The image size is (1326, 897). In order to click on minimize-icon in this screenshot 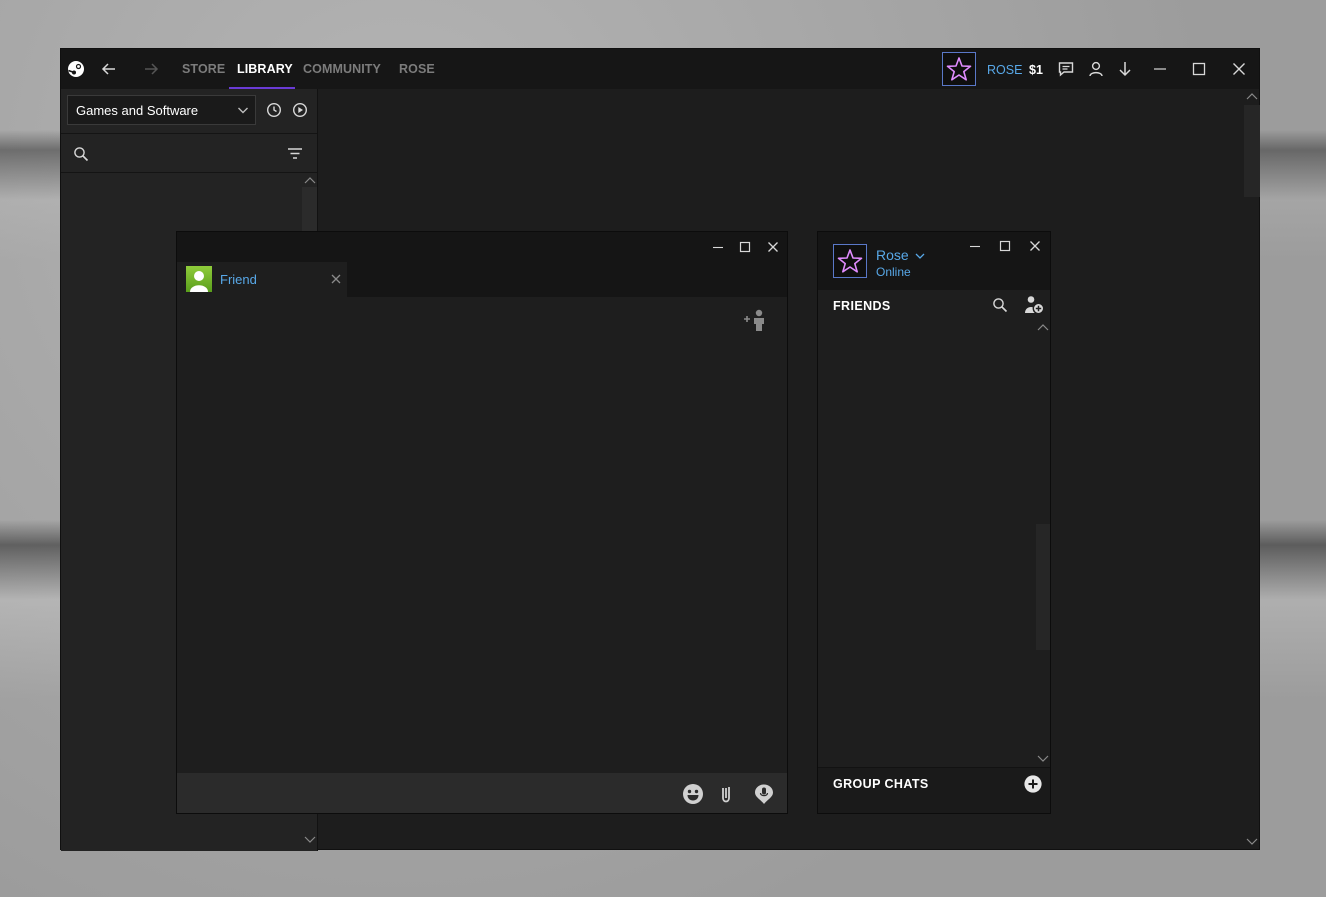, I will do `click(1160, 69)`.